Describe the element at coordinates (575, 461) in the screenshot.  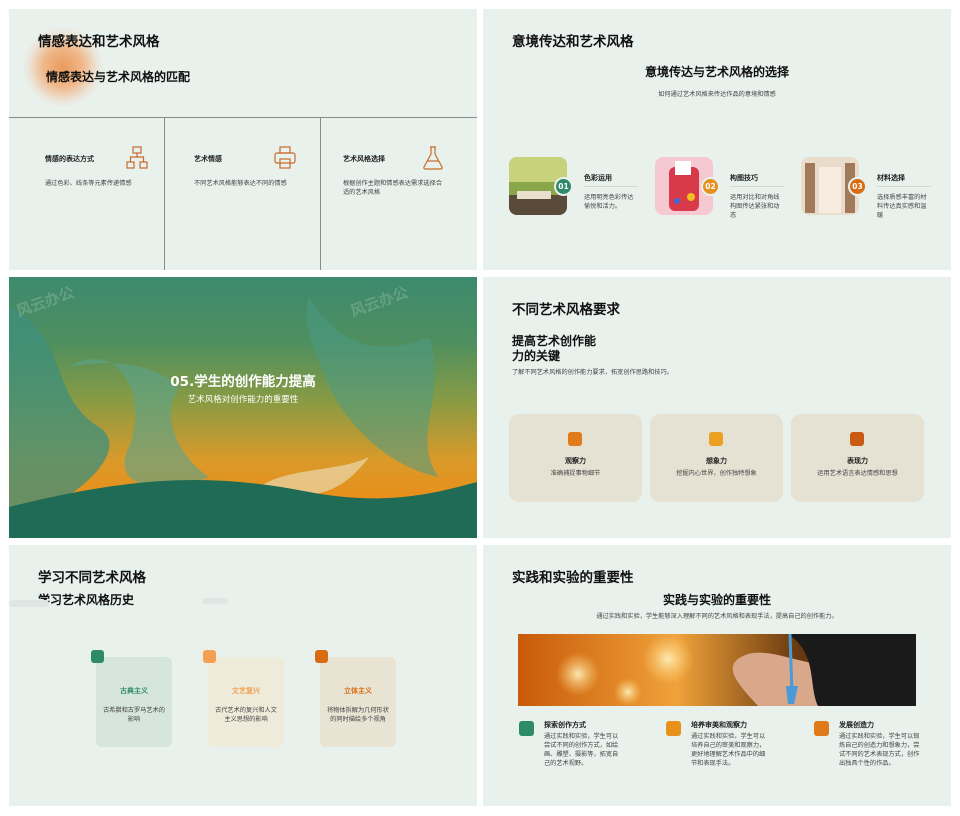
I see `card-label: 观察力` at that location.